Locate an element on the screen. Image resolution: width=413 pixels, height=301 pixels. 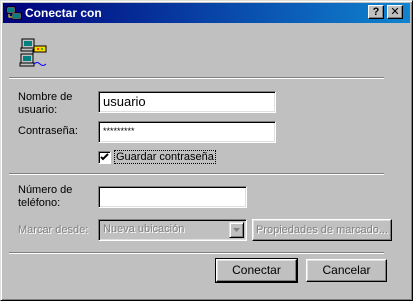
dropdown-button is located at coordinates (236, 230).